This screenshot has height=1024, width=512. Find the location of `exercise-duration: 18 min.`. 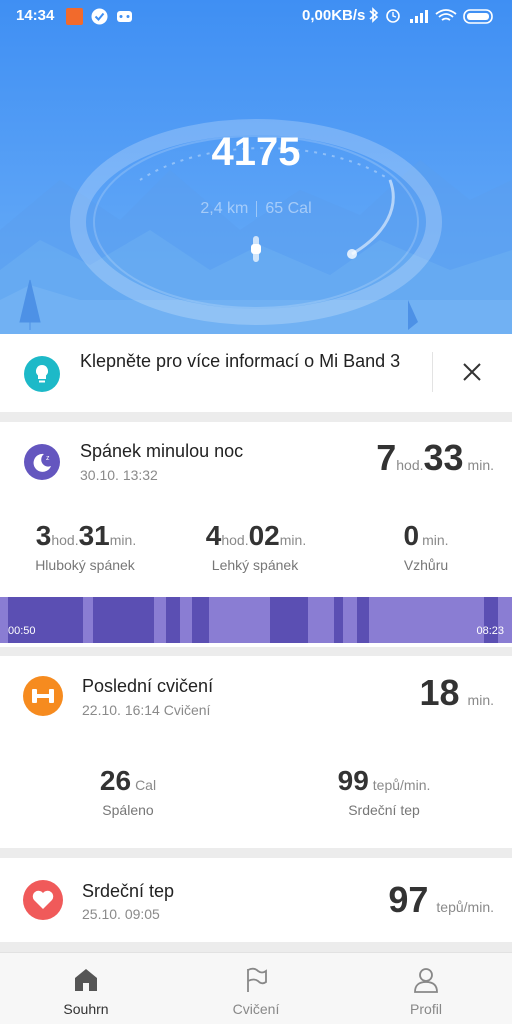

exercise-duration: 18 min. is located at coordinates (457, 693).